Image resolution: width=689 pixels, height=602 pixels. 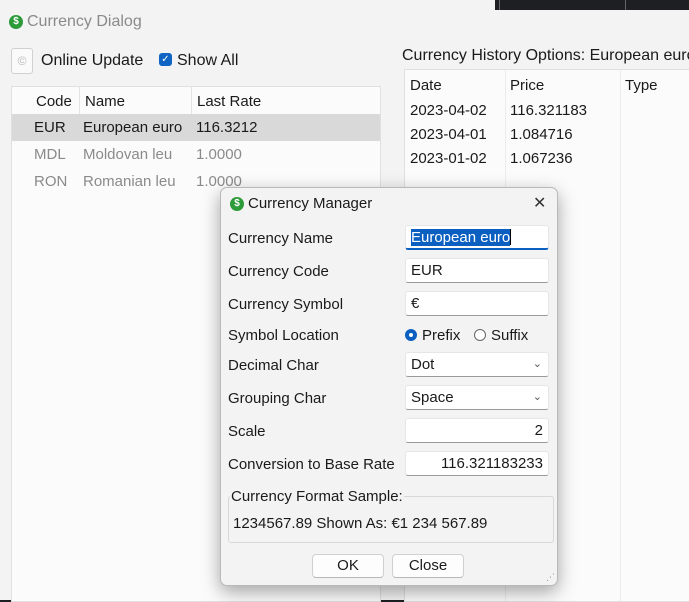 I want to click on grouping-char-value: Space, so click(x=432, y=397).